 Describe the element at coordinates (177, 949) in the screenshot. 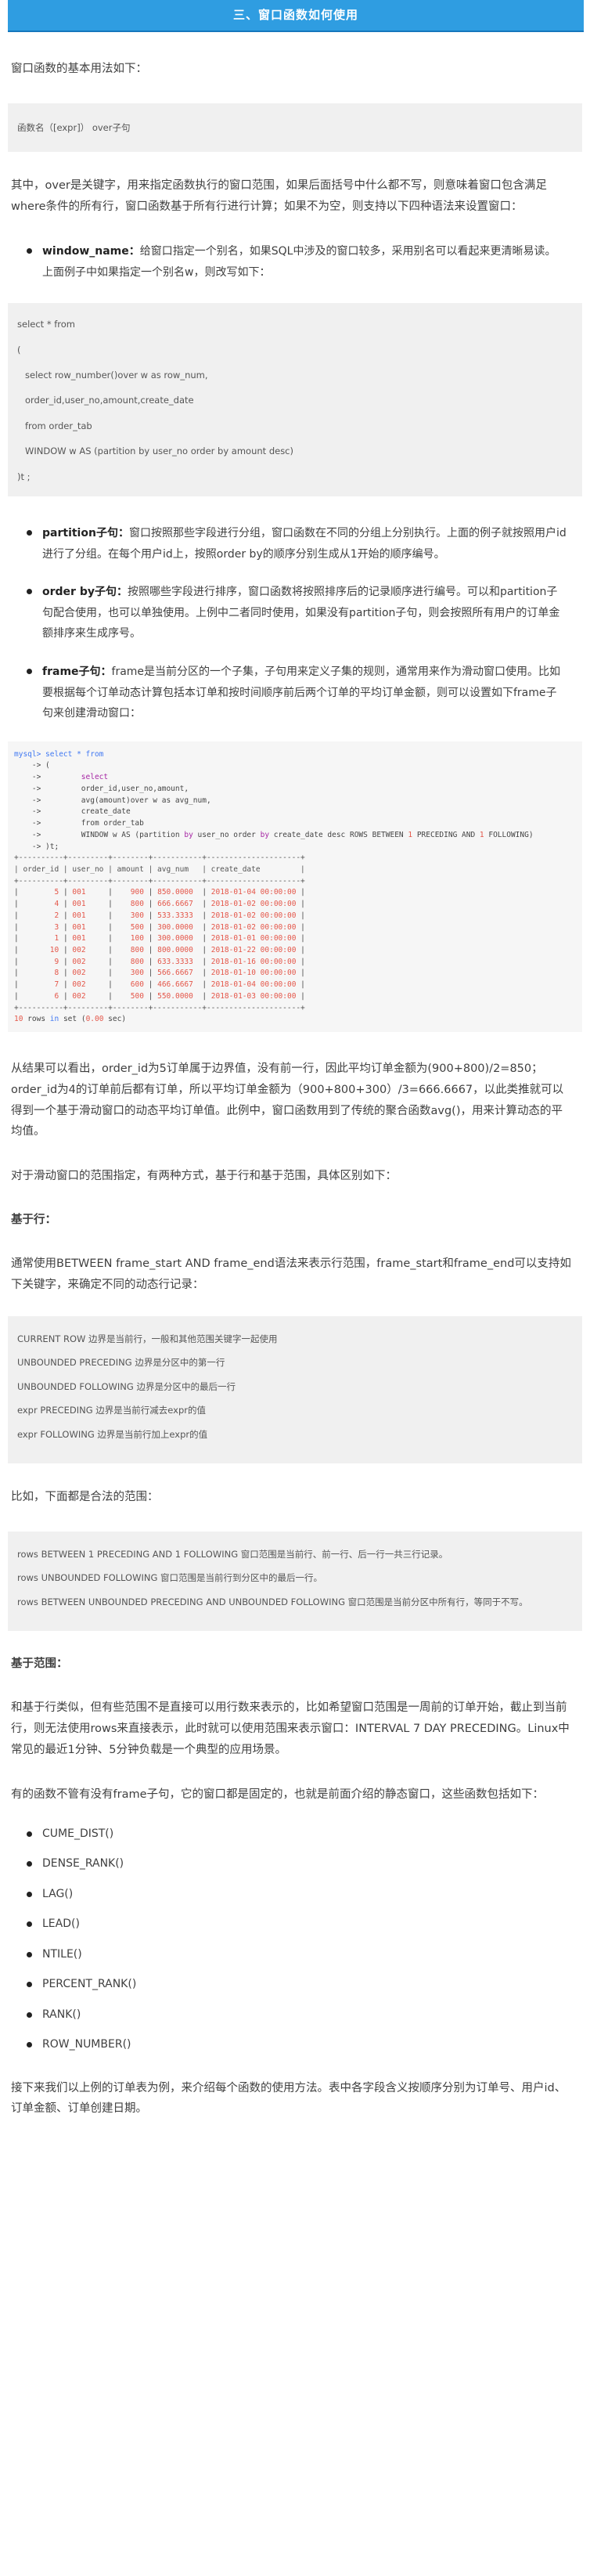

I see `result-cell: 800.0000` at that location.